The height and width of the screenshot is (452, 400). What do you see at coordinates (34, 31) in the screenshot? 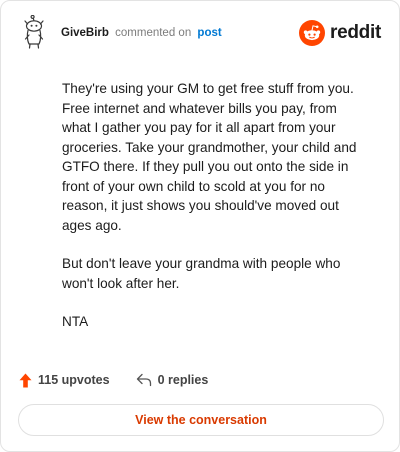
I see `snoo-avatar-icon` at bounding box center [34, 31].